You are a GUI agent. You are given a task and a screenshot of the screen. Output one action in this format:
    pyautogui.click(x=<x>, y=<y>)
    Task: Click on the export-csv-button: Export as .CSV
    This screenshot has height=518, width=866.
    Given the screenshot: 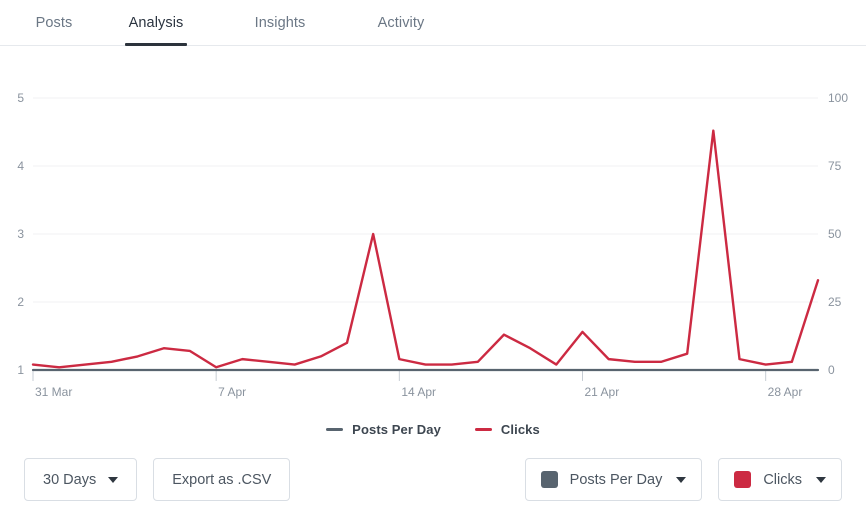 What is the action you would take?
    pyautogui.click(x=222, y=479)
    